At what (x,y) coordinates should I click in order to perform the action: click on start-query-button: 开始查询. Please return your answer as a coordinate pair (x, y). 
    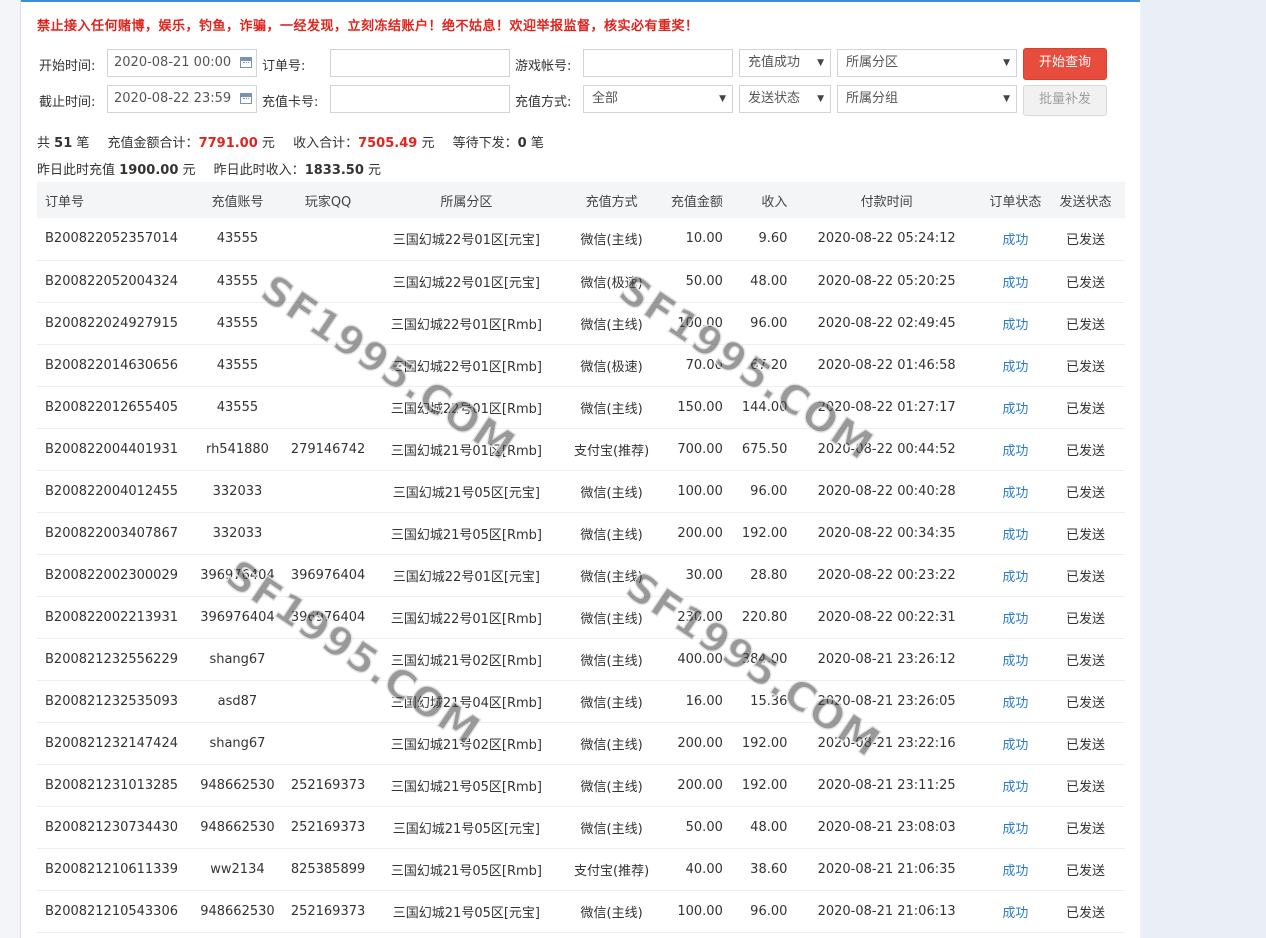
    Looking at the image, I should click on (1065, 64).